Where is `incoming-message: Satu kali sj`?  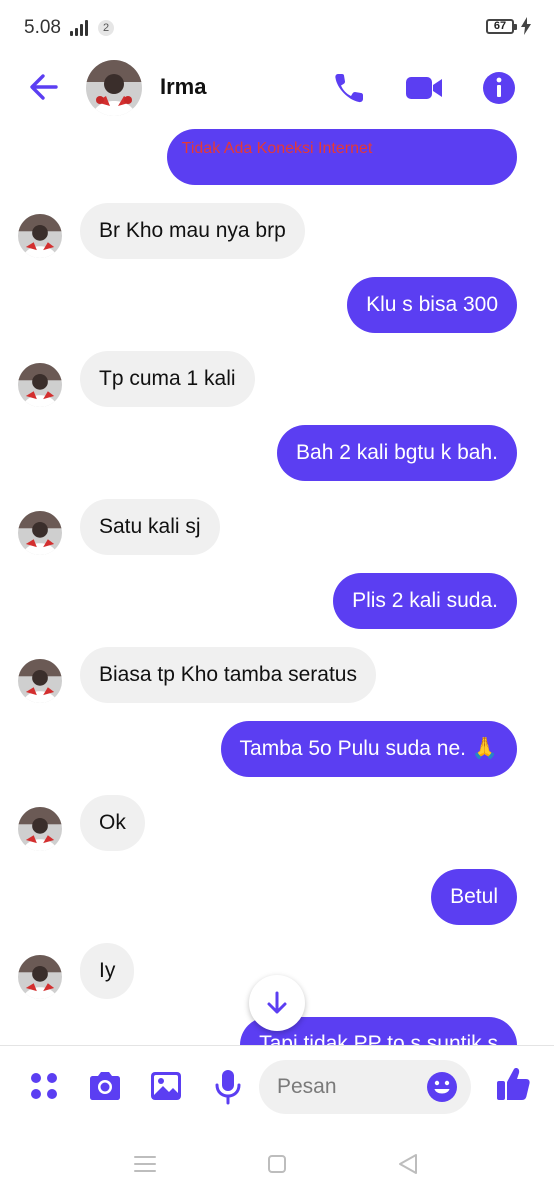 incoming-message: Satu kali sj is located at coordinates (150, 527).